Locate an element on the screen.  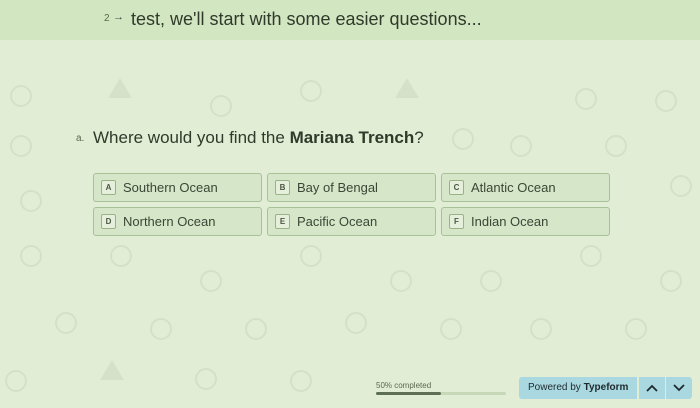
choice-label: Northern Ocean is located at coordinates (169, 221).